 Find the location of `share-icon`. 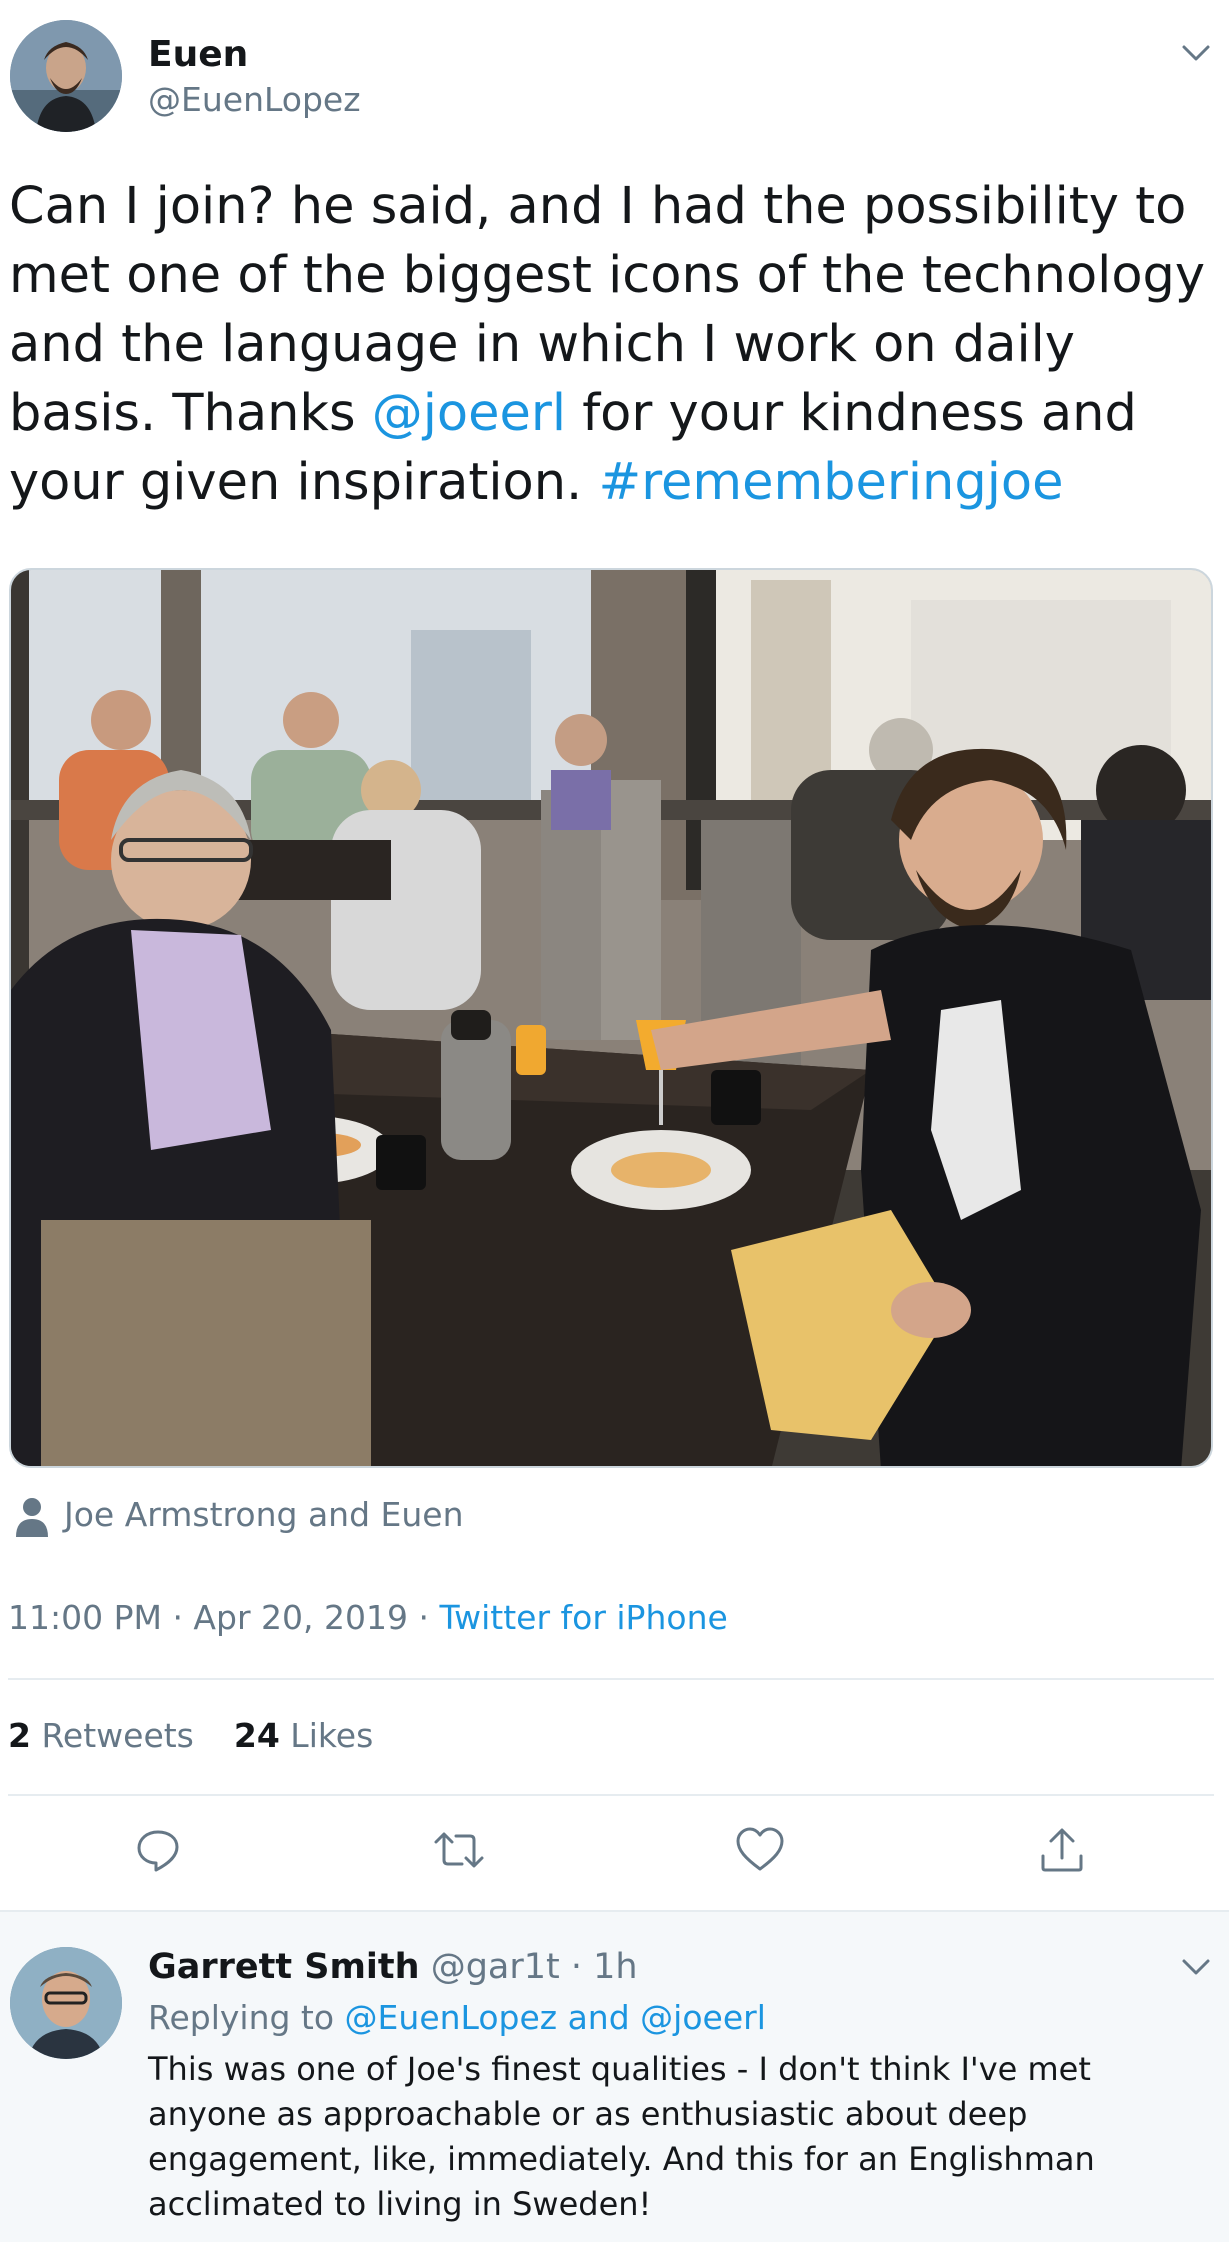

share-icon is located at coordinates (1062, 1850).